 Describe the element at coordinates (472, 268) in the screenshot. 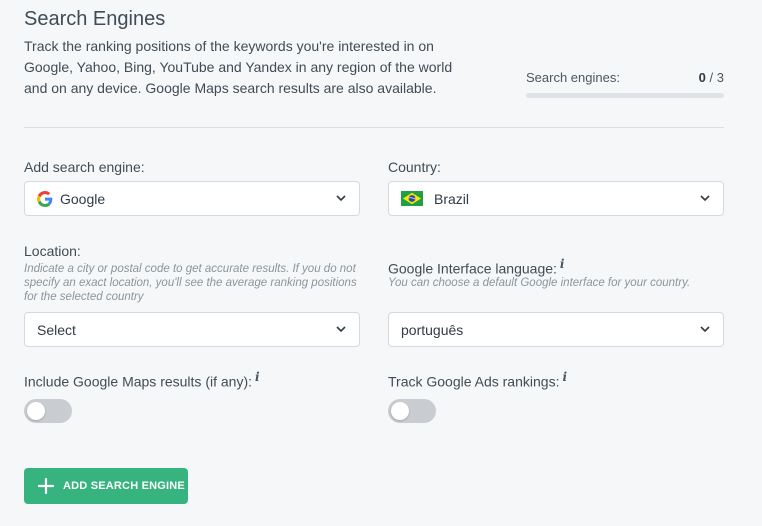

I see `interface-language-label-text: Google Interface language:` at that location.